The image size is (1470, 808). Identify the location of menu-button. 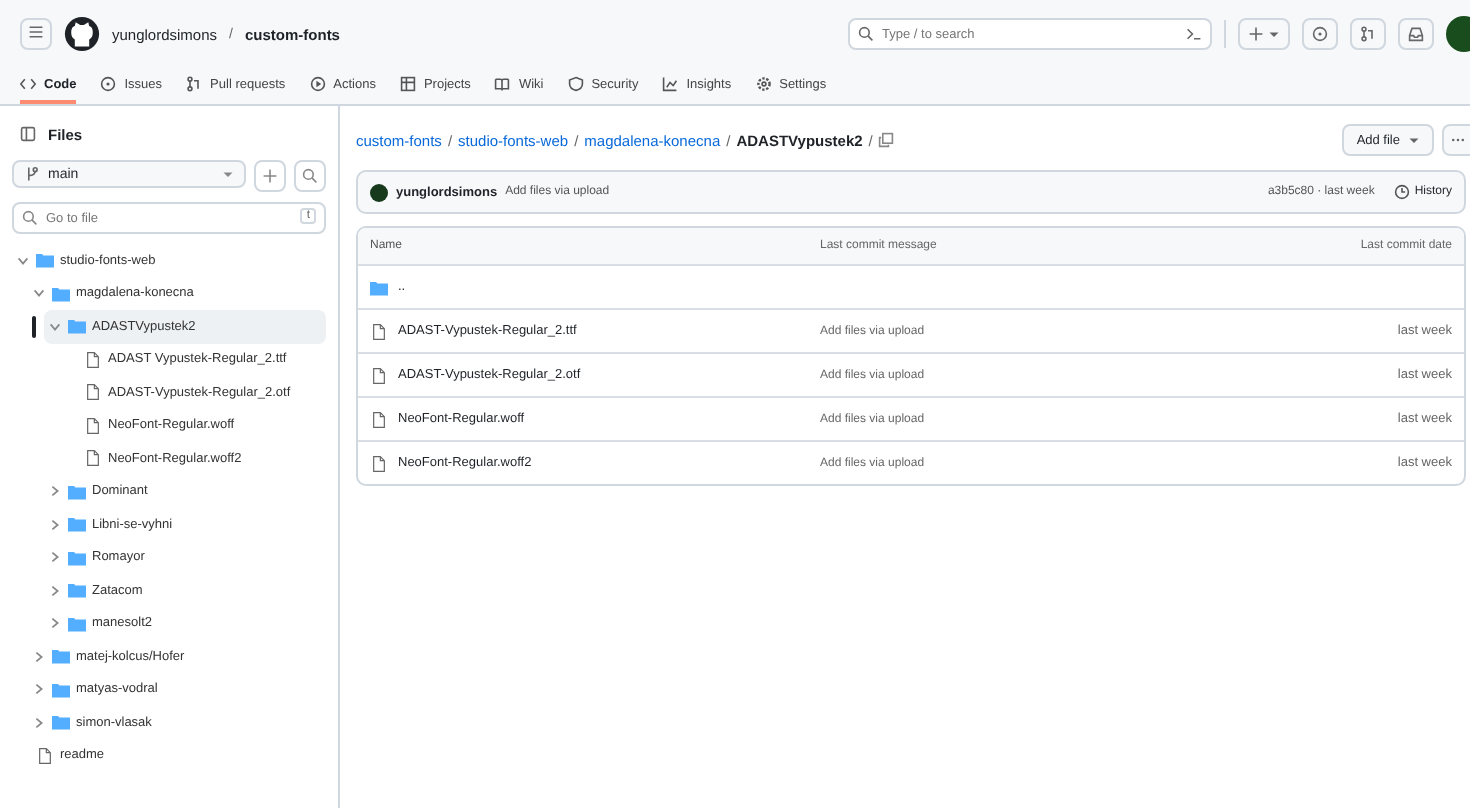
(36, 34).